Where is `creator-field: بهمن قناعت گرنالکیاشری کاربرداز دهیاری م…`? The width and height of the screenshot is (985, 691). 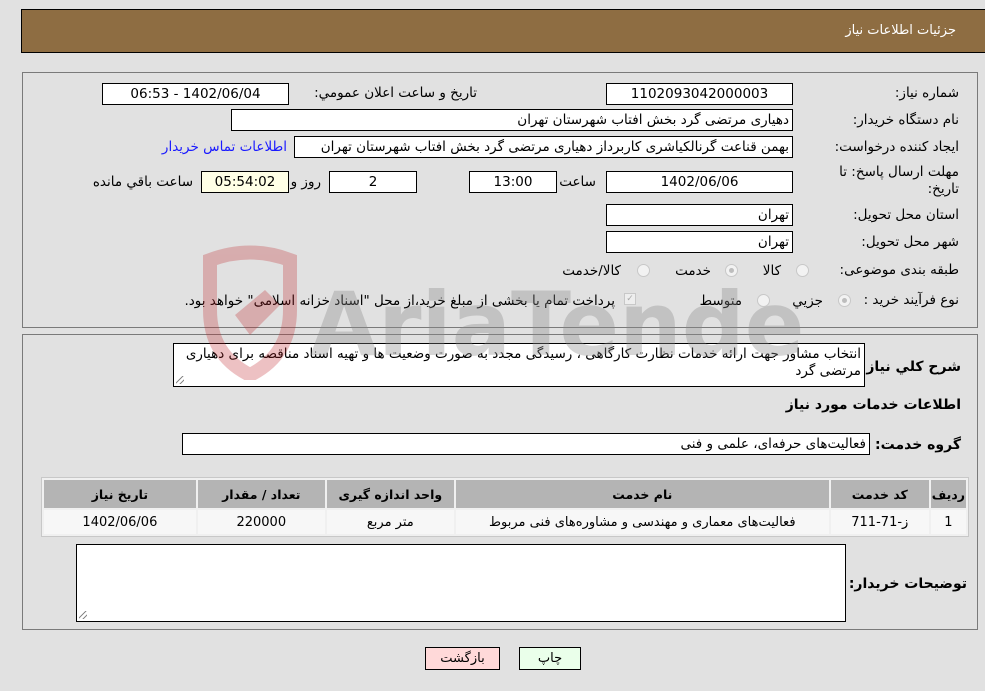
creator-field: بهمن قناعت گرنالکیاشری کاربرداز دهیاری م… is located at coordinates (543, 147).